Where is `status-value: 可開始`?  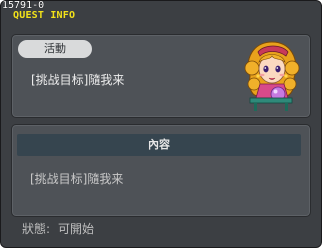 status-value: 可開始 is located at coordinates (76, 229).